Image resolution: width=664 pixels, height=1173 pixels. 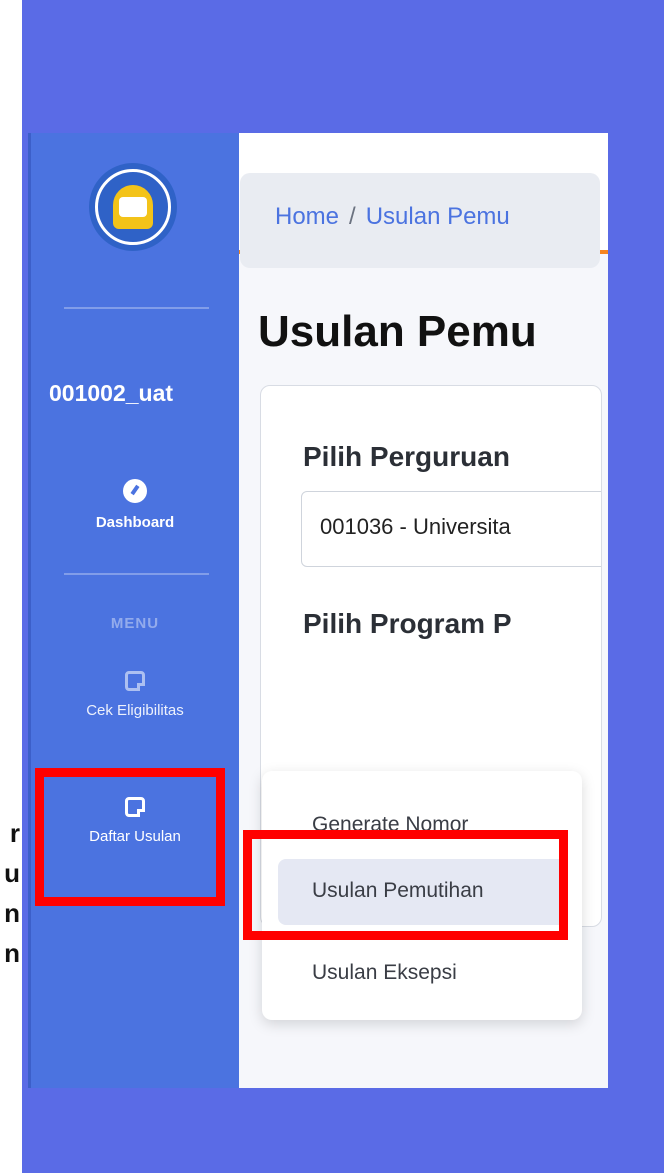 What do you see at coordinates (397, 331) in the screenshot?
I see `page-title: Usulan Pemu` at bounding box center [397, 331].